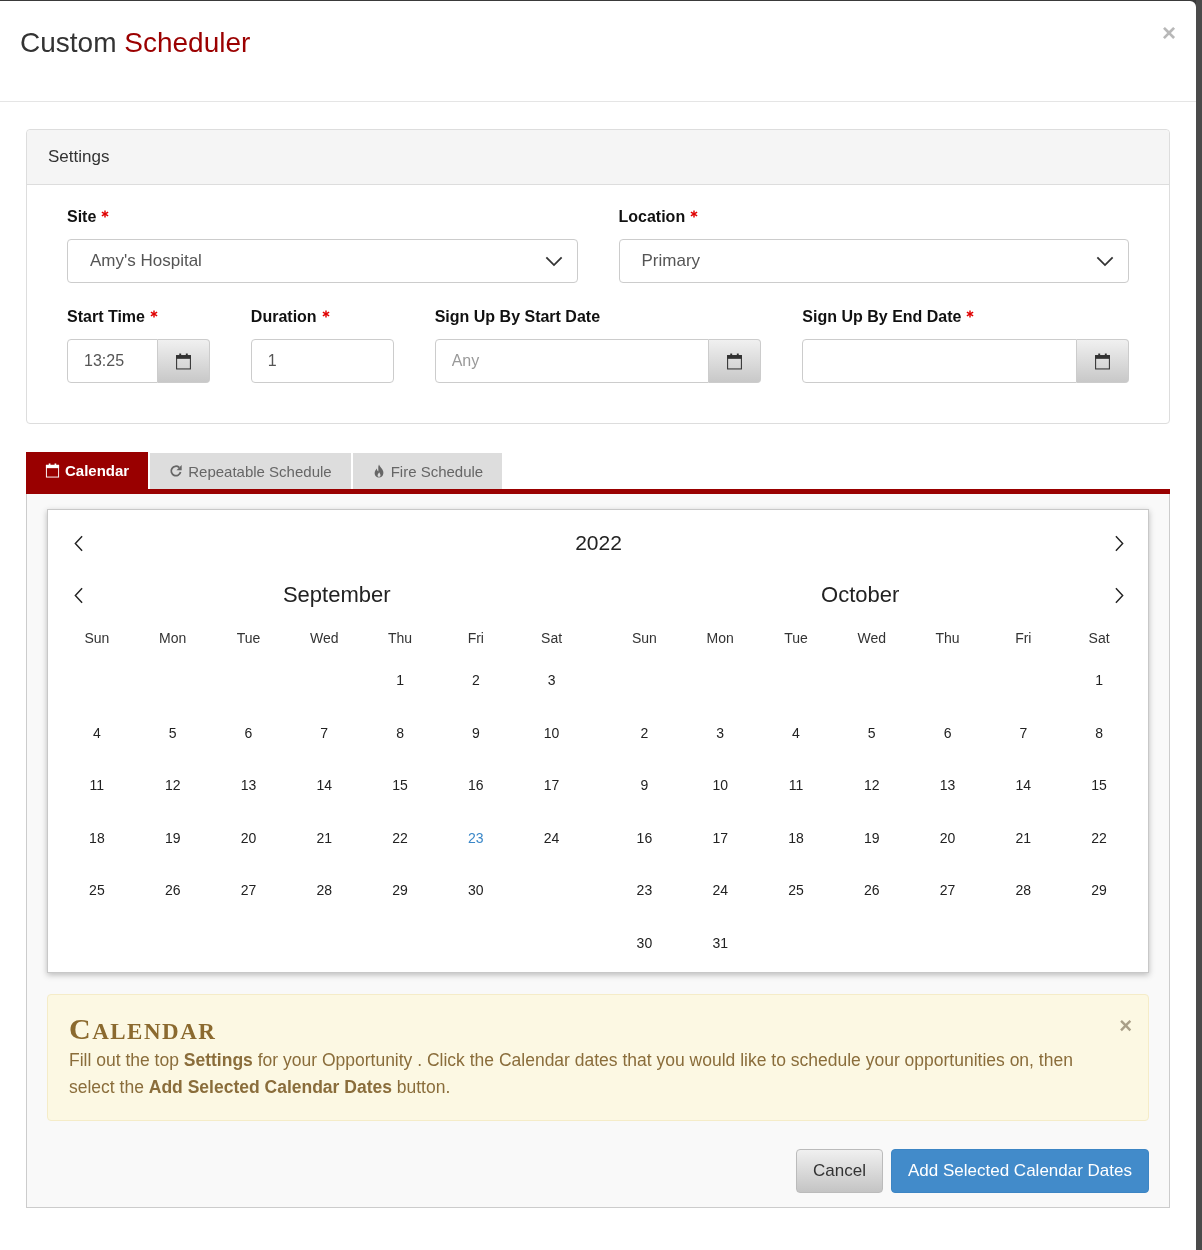 The image size is (1202, 1250). I want to click on field-label: Location, so click(652, 217).